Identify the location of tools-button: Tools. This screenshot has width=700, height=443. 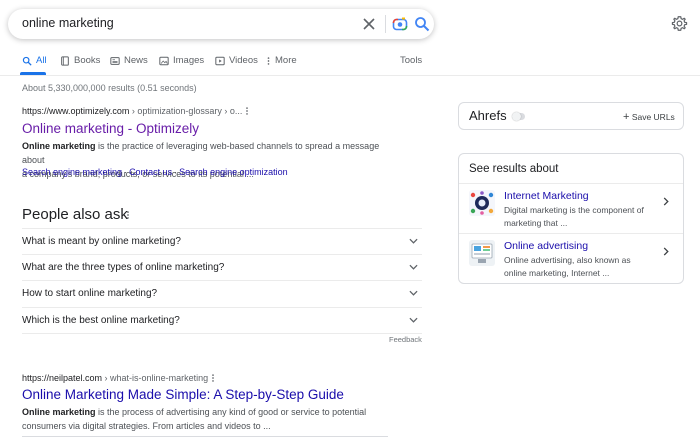
(411, 60).